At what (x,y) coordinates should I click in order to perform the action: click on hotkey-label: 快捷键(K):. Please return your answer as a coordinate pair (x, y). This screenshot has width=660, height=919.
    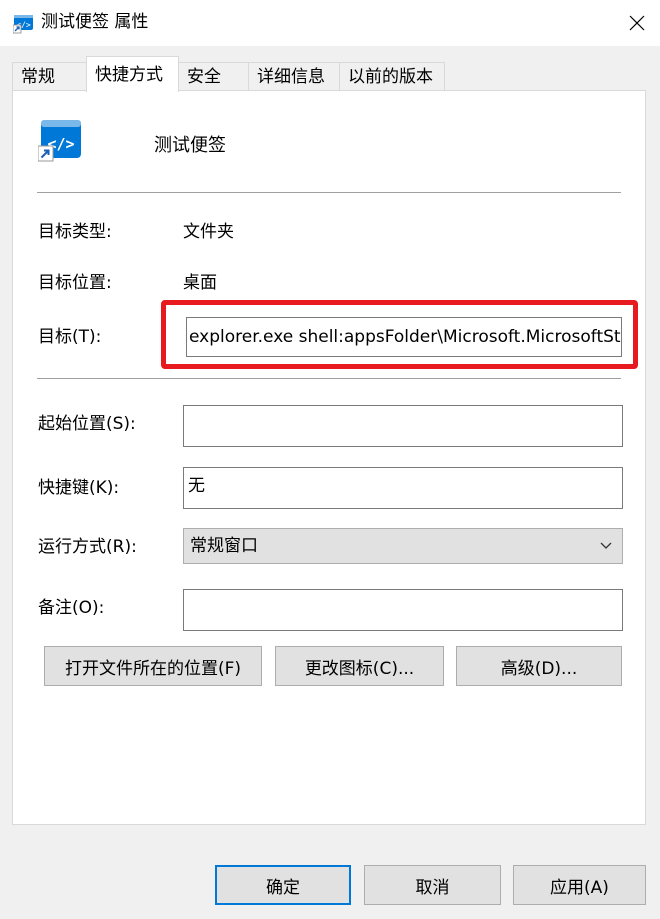
    Looking at the image, I should click on (79, 488).